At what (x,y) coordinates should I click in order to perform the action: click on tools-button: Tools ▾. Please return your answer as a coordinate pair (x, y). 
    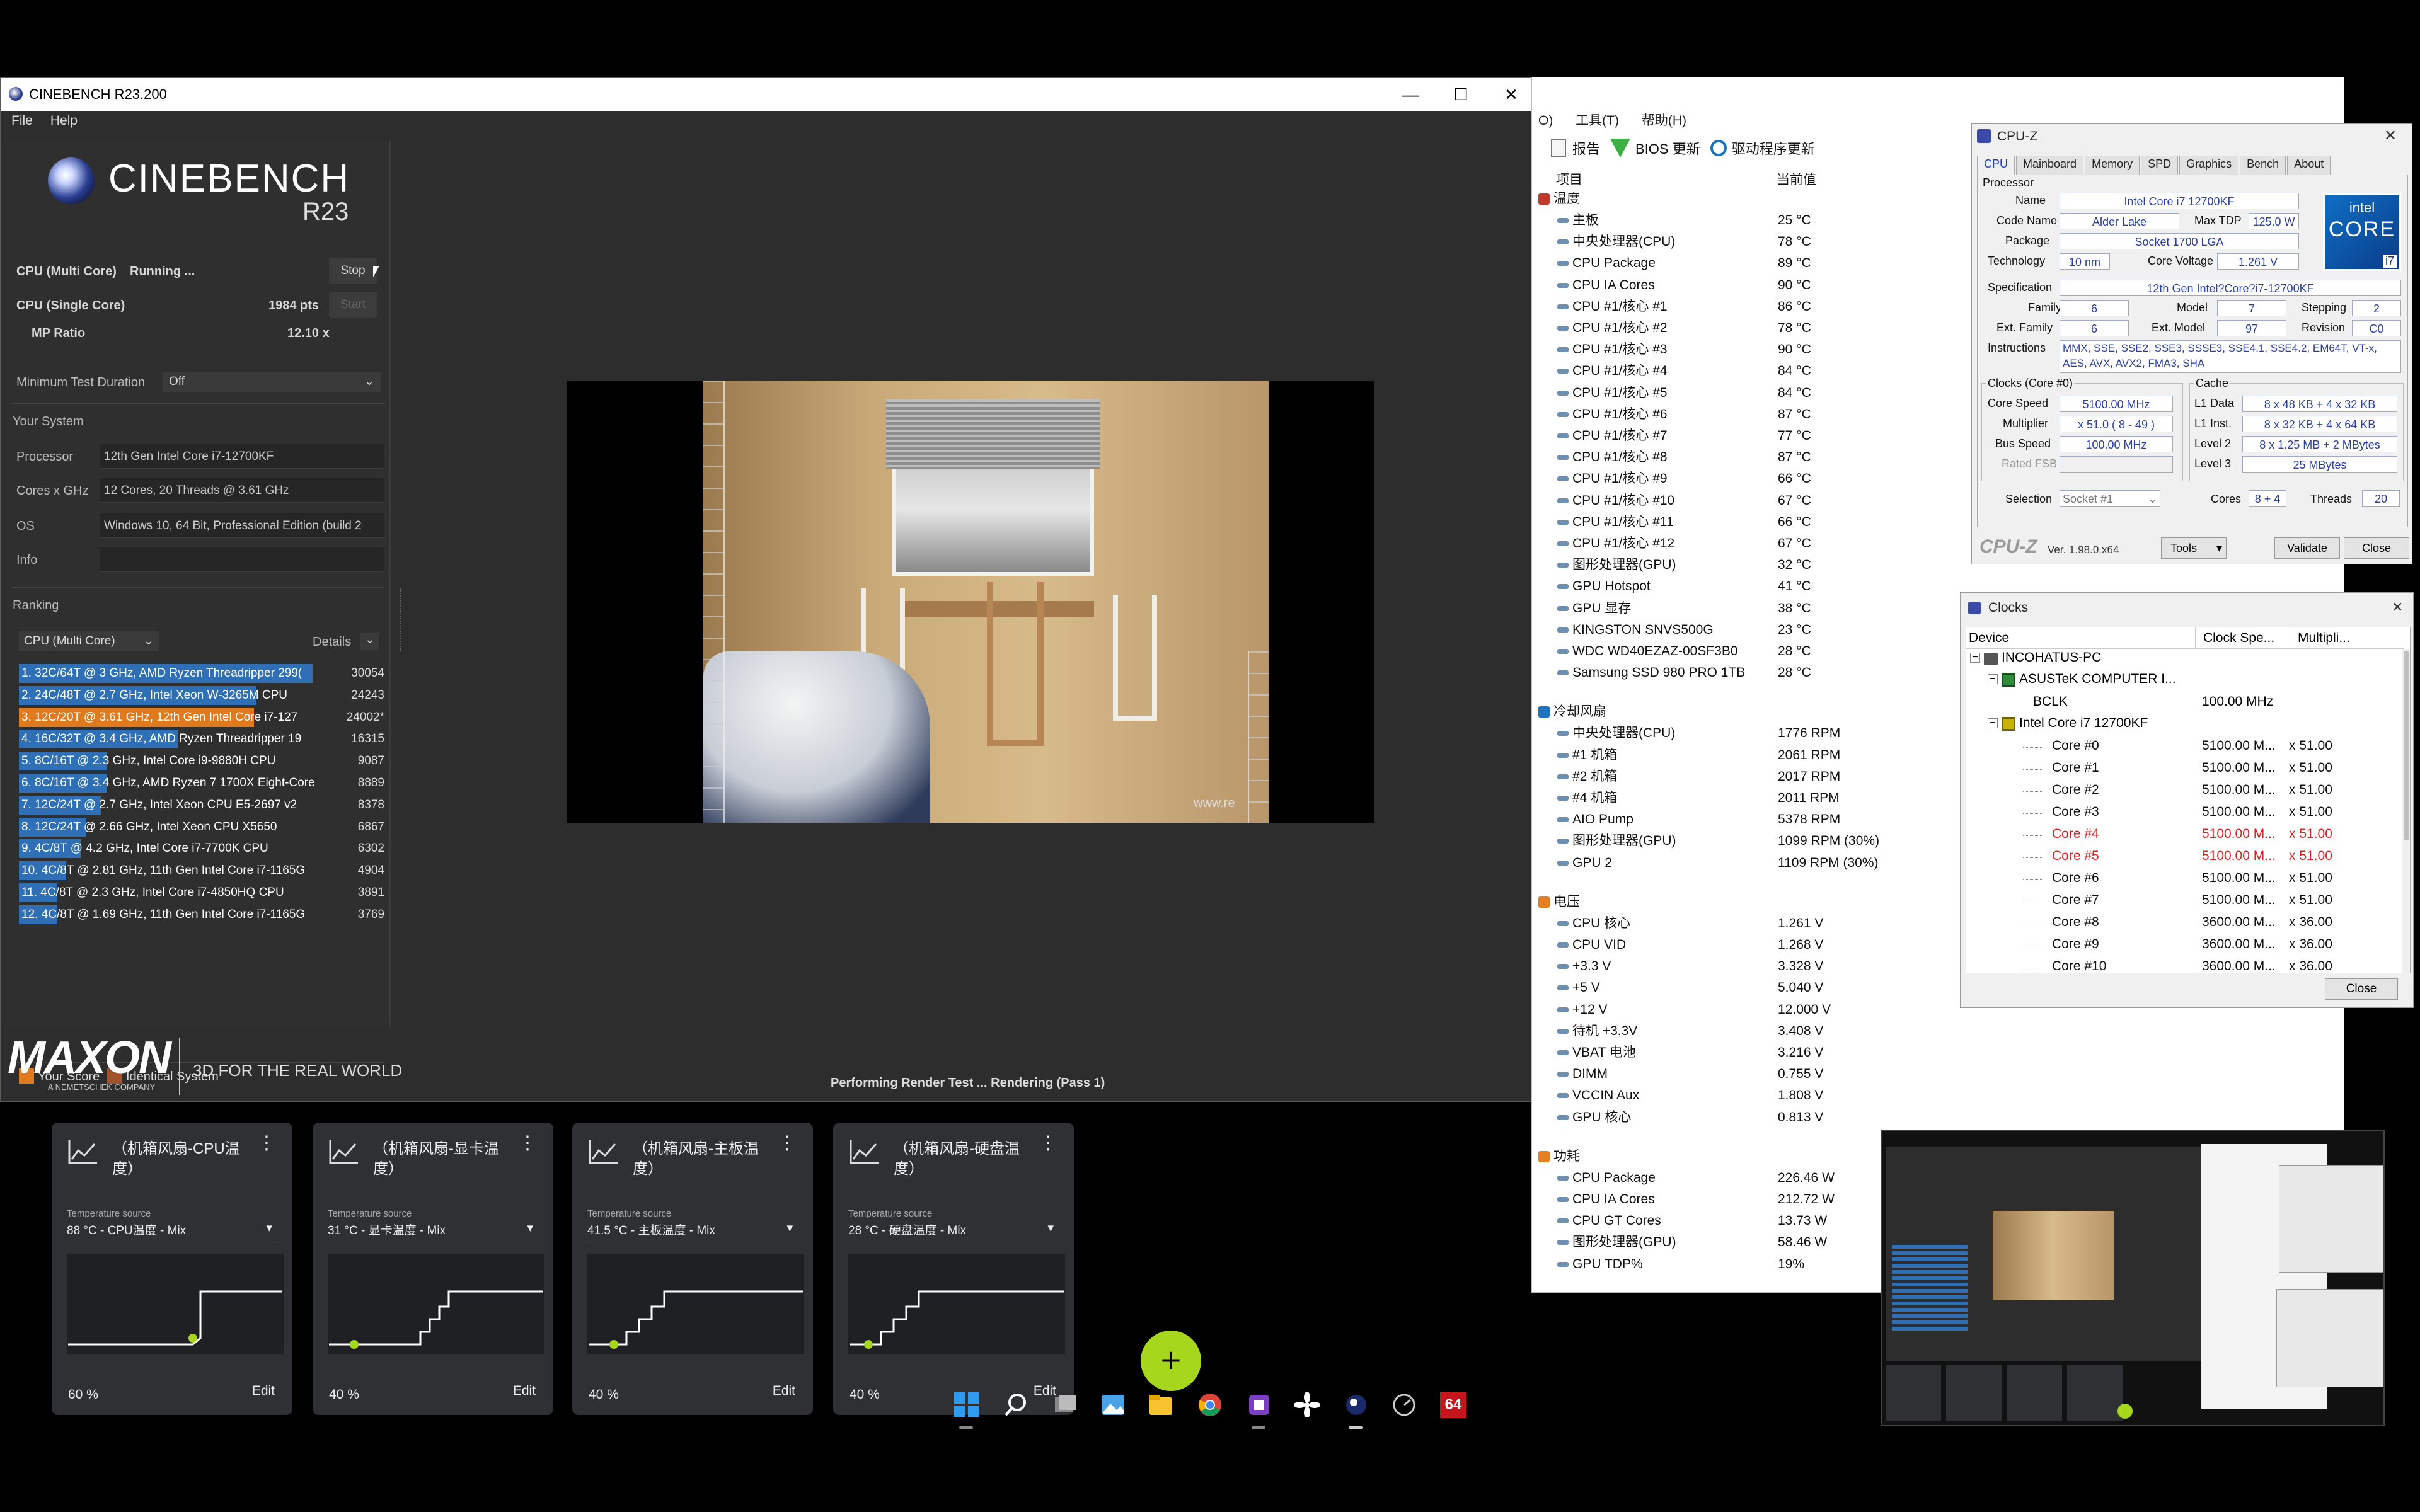
    Looking at the image, I should click on (2194, 548).